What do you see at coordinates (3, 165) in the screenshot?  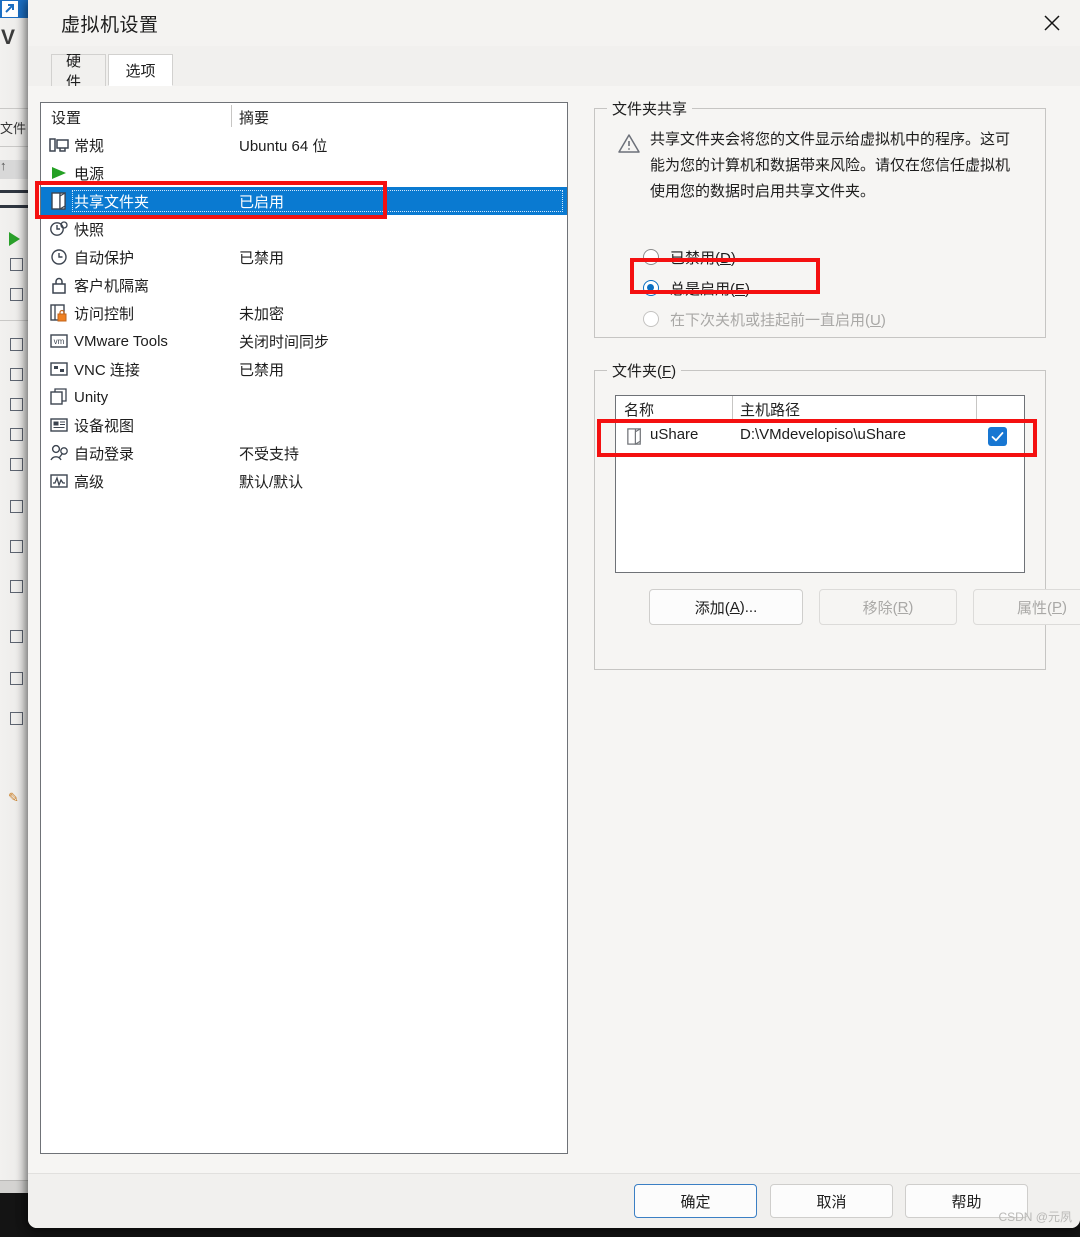 I see `background-text-b: ↑` at bounding box center [3, 165].